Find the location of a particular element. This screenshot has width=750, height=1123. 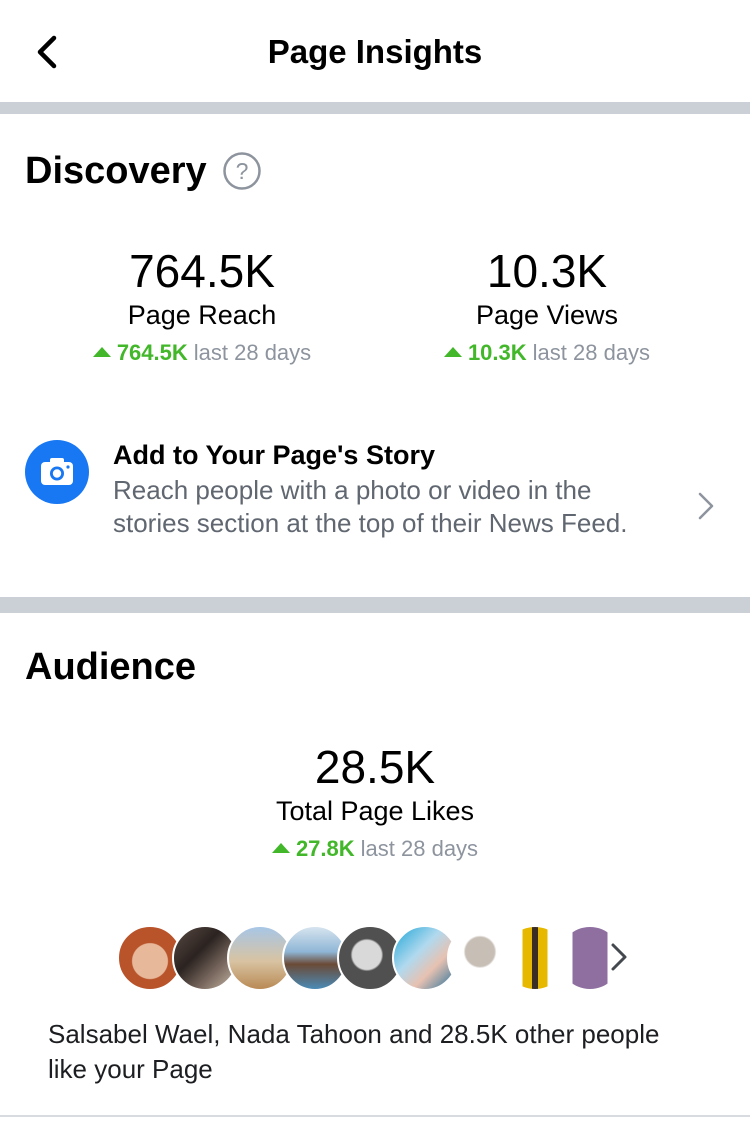

question-circle-icon: ? is located at coordinates (242, 171).